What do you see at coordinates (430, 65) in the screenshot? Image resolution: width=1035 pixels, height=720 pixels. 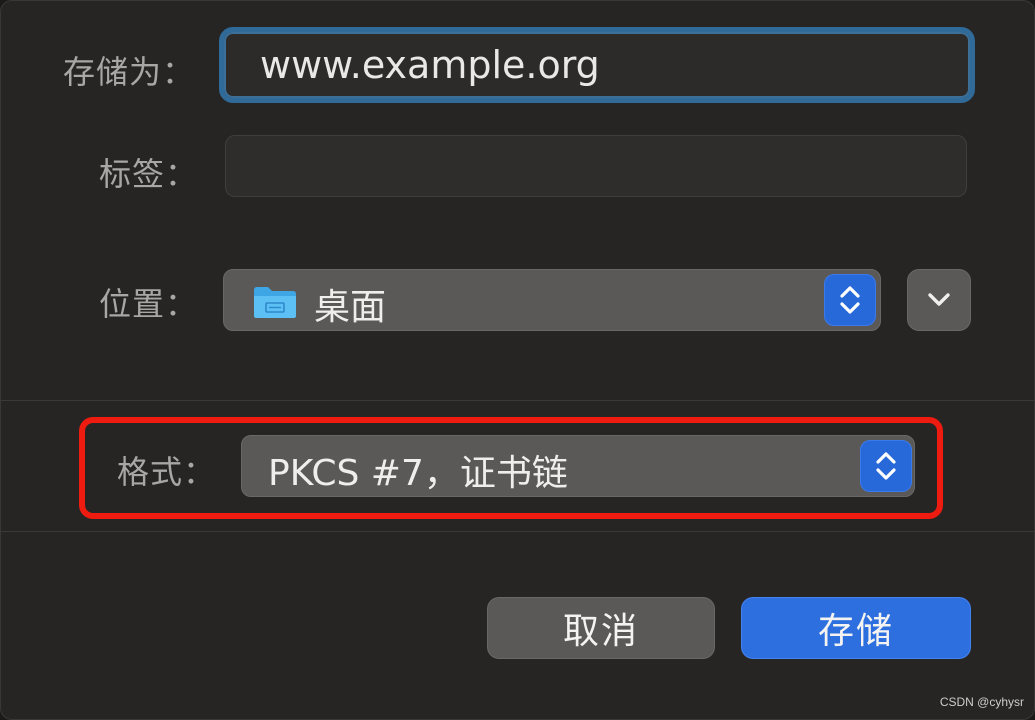 I see `filename-value: www.example.org` at bounding box center [430, 65].